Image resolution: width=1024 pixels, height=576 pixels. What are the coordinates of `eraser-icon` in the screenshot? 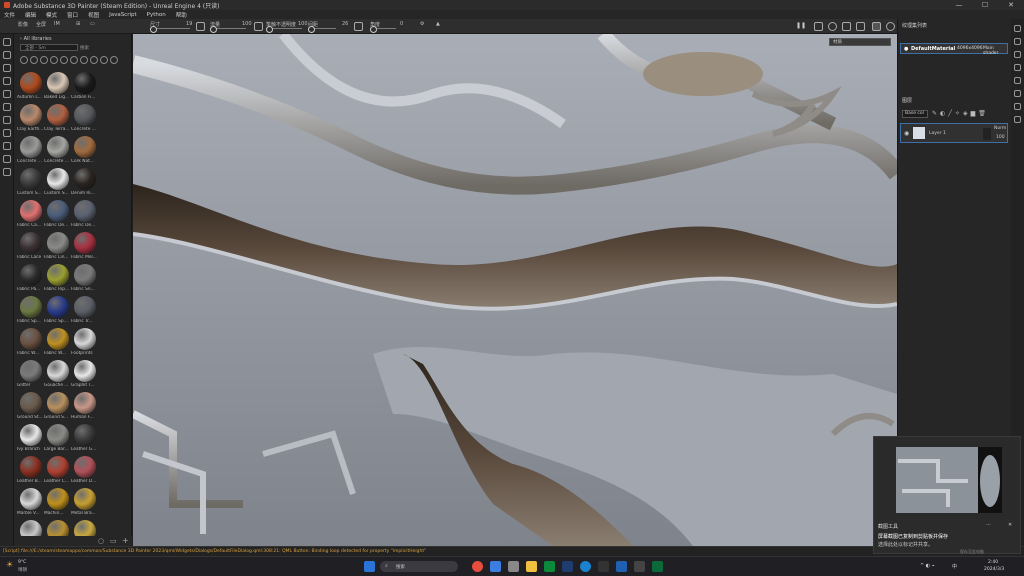 It's located at (7, 55).